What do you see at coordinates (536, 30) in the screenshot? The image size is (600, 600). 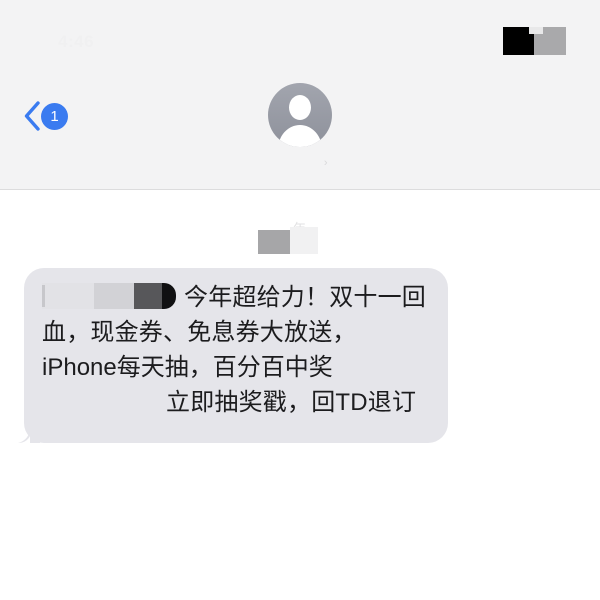 I see `redaction-block-fade` at bounding box center [536, 30].